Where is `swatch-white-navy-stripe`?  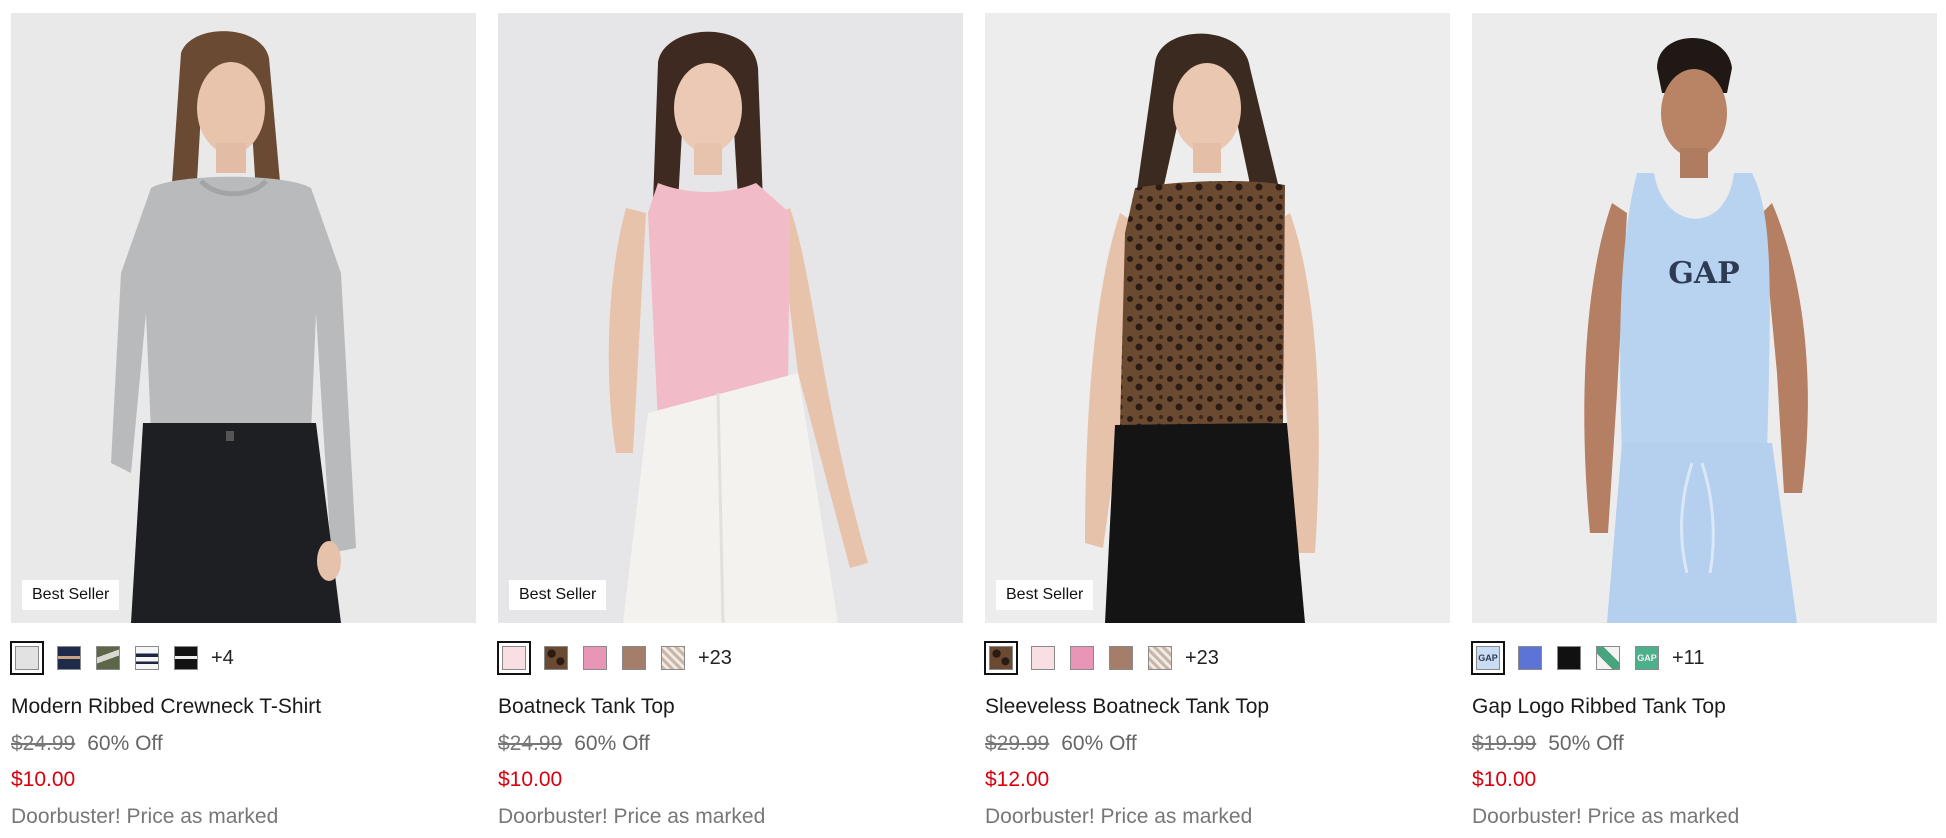 swatch-white-navy-stripe is located at coordinates (147, 658).